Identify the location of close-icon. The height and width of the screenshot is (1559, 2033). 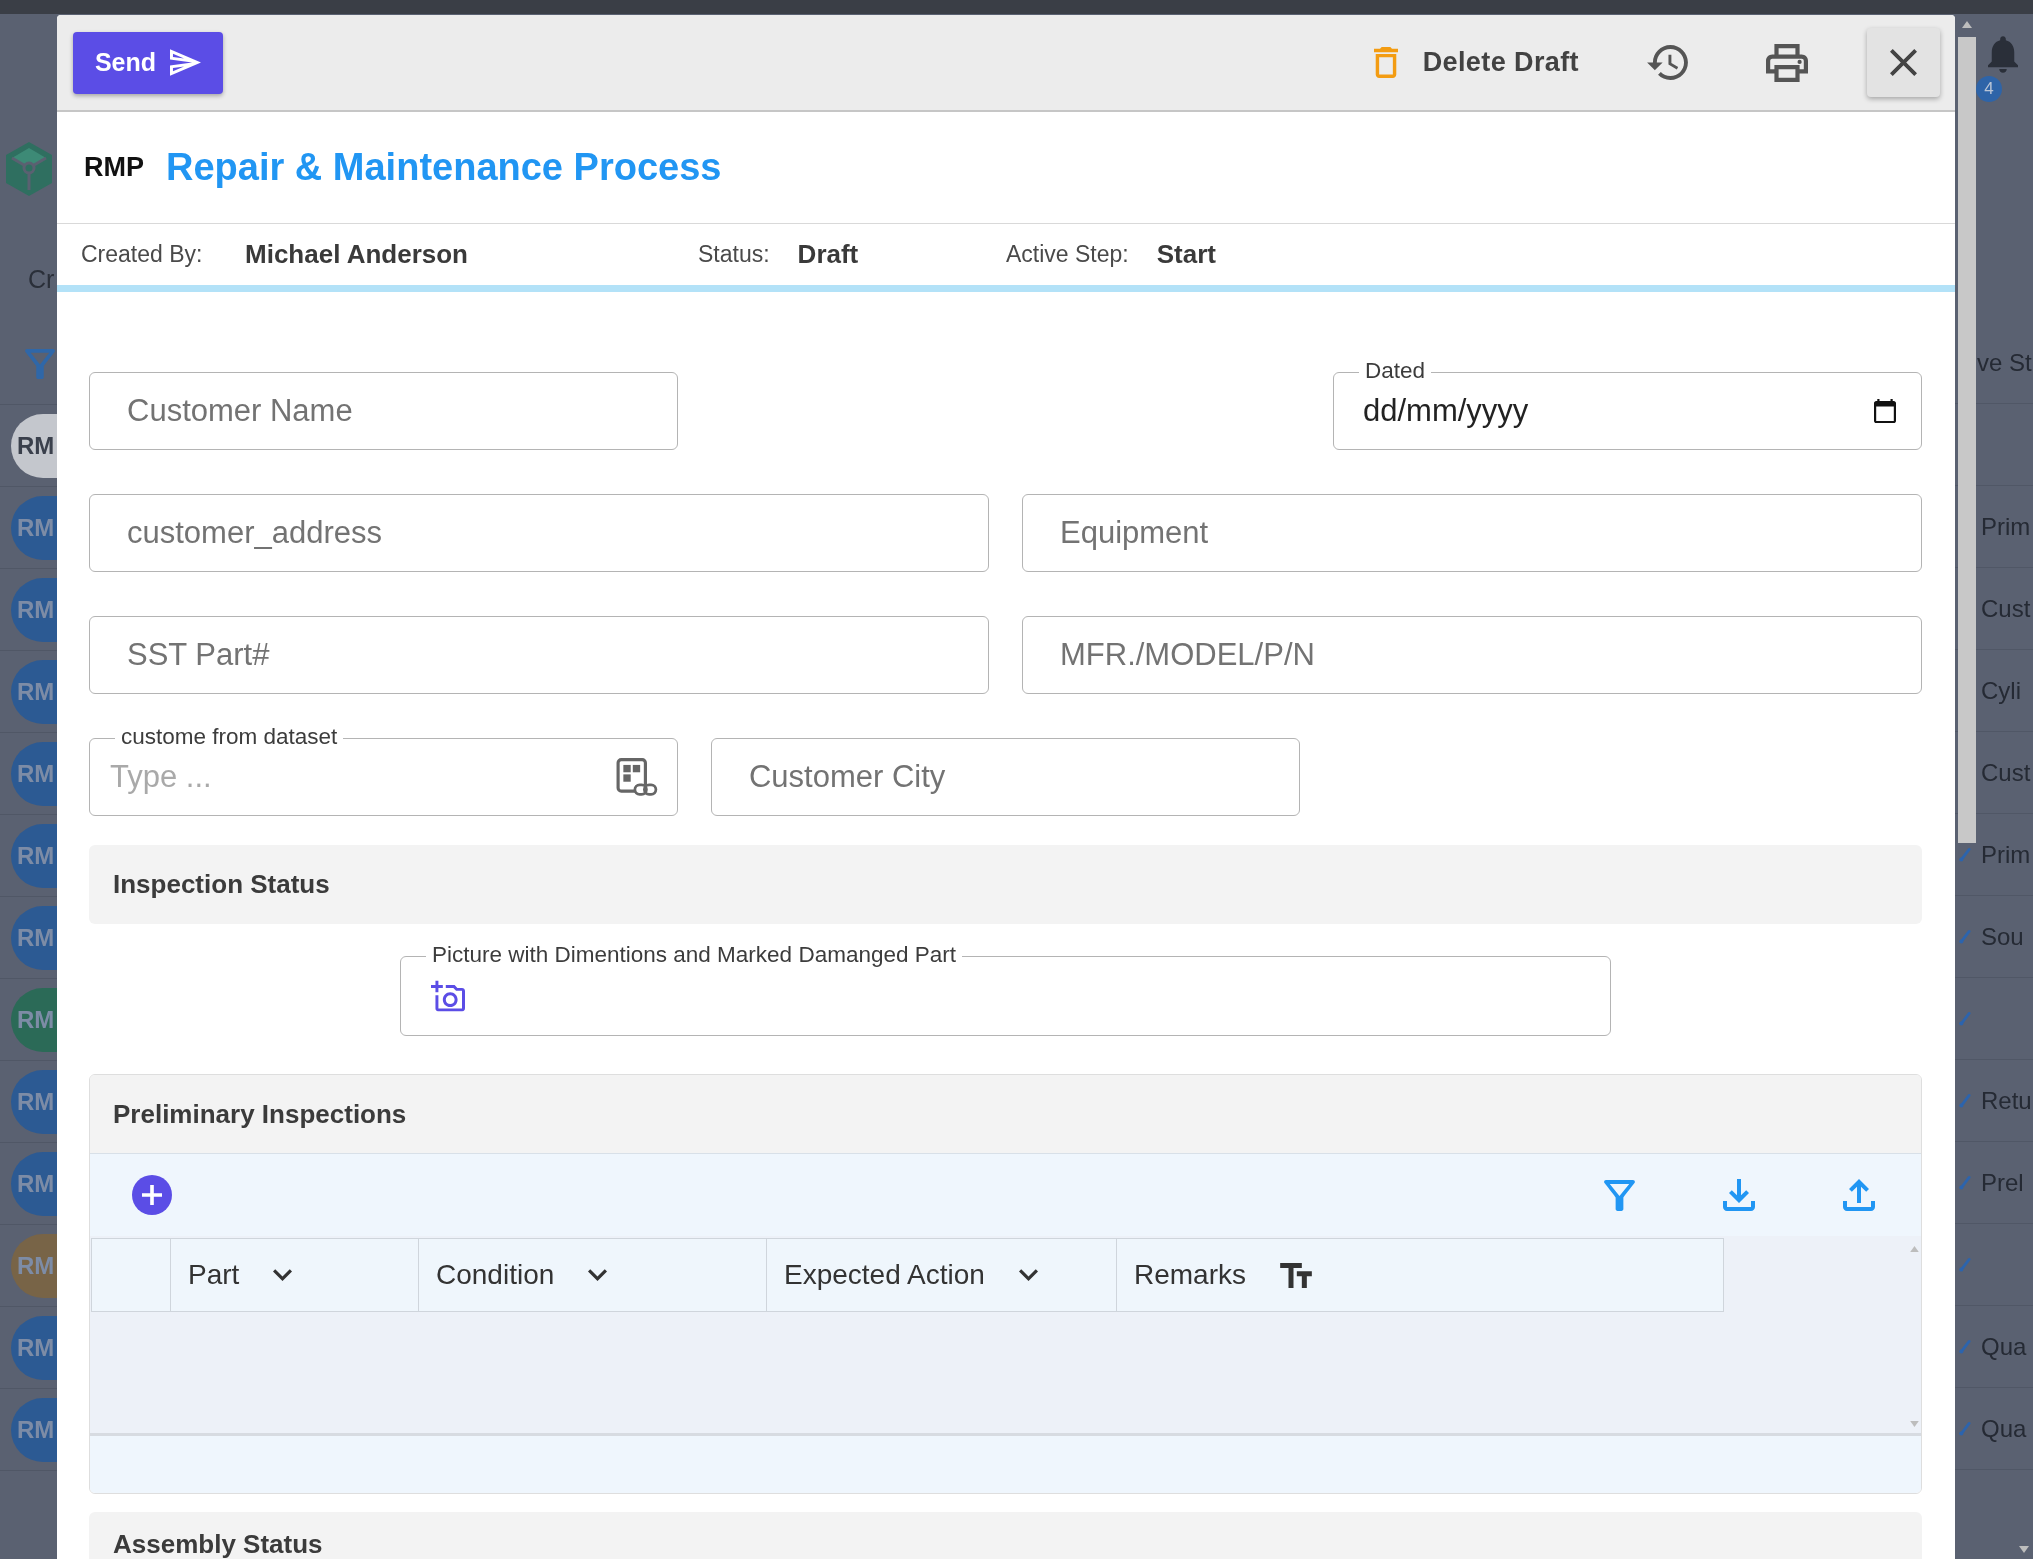
(1903, 62).